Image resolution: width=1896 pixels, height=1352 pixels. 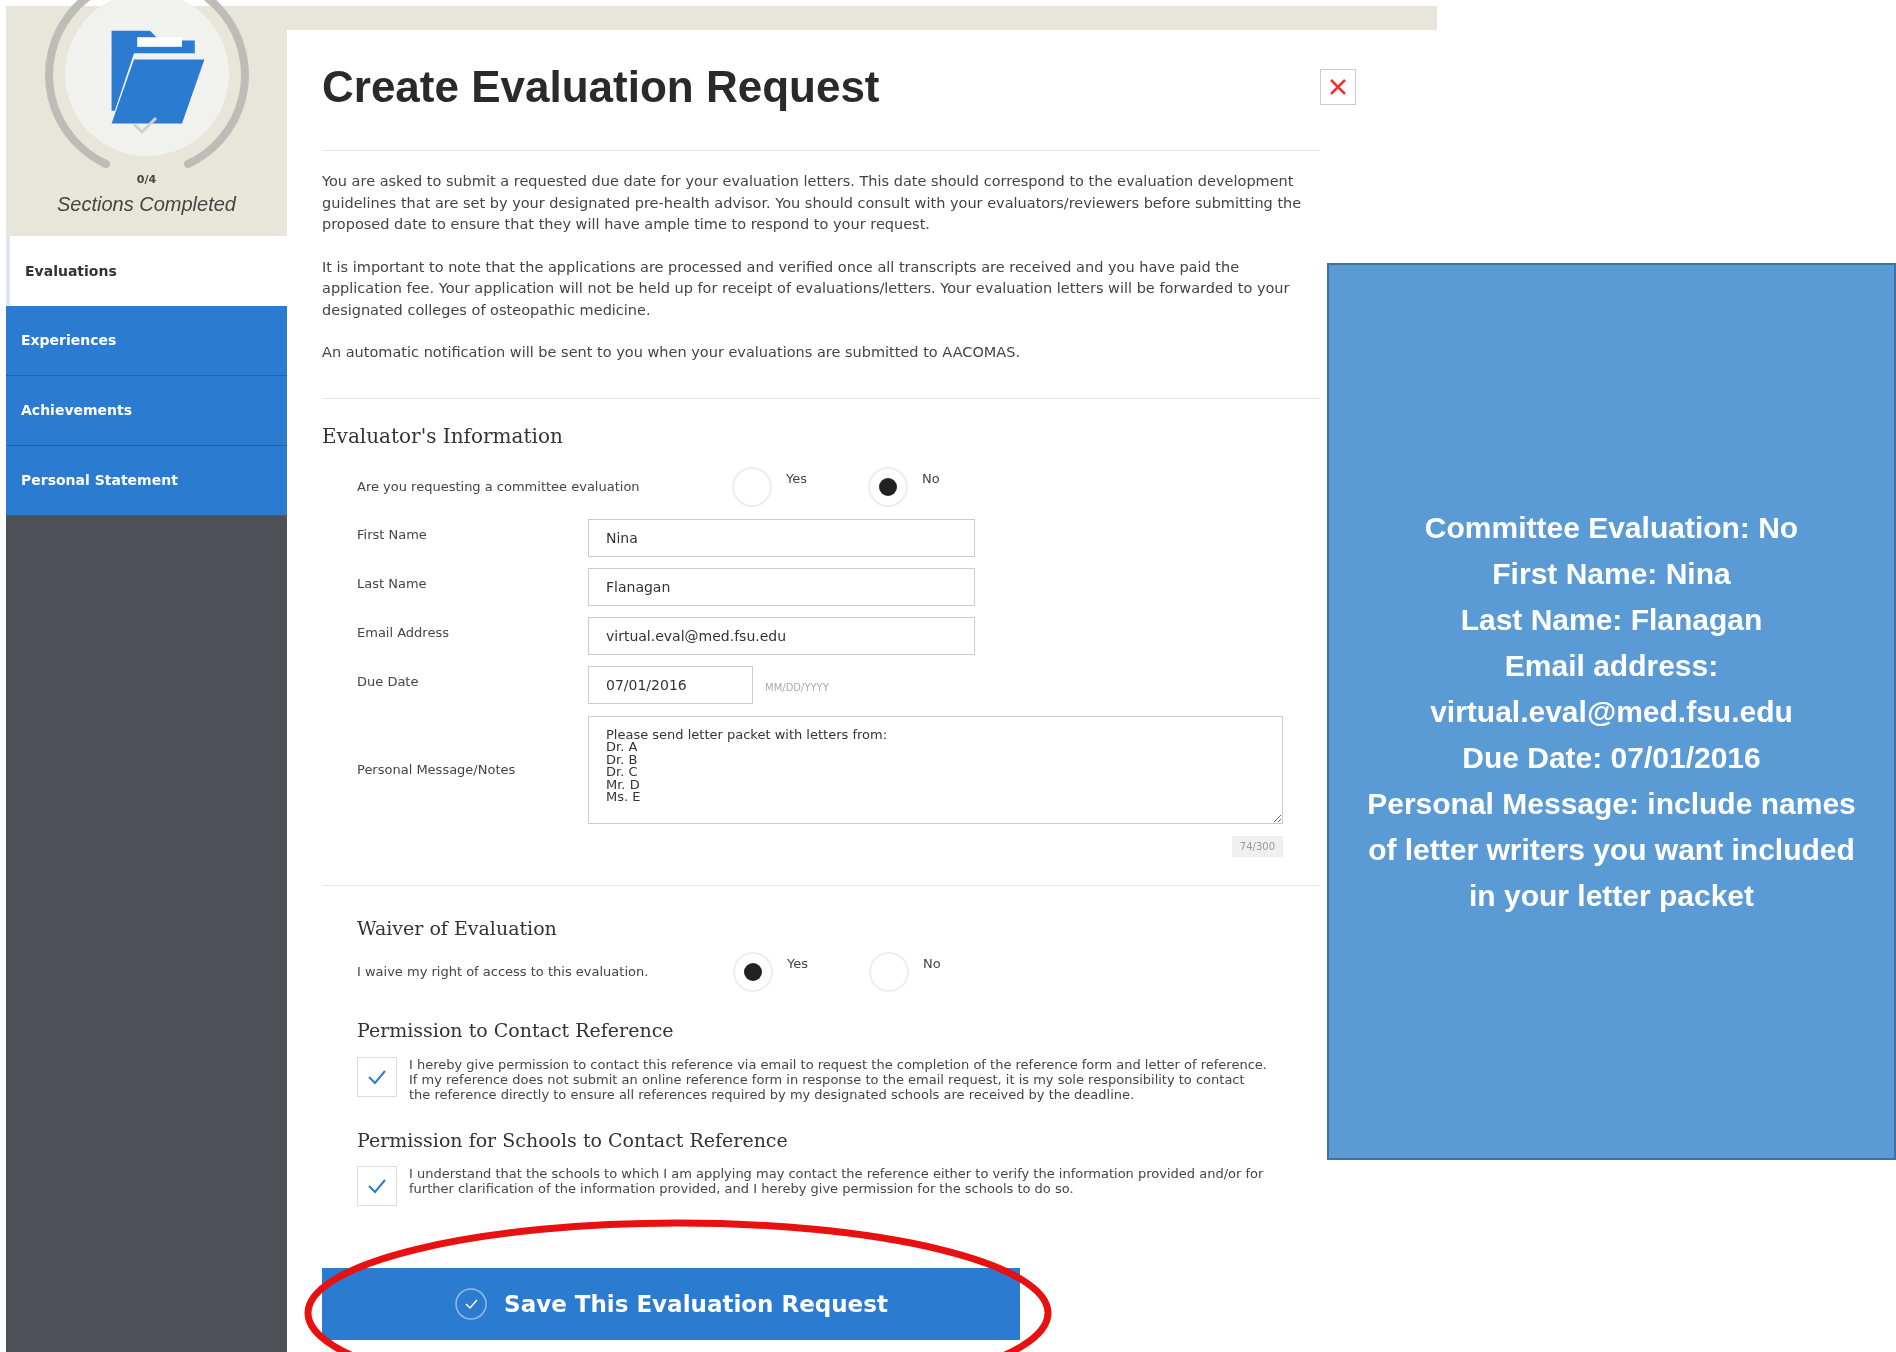 What do you see at coordinates (935, 769) in the screenshot?
I see `message-field: Please send letter packet with letters from: Dr. A Dr. B Dr. C Mr. D Ms. E` at bounding box center [935, 769].